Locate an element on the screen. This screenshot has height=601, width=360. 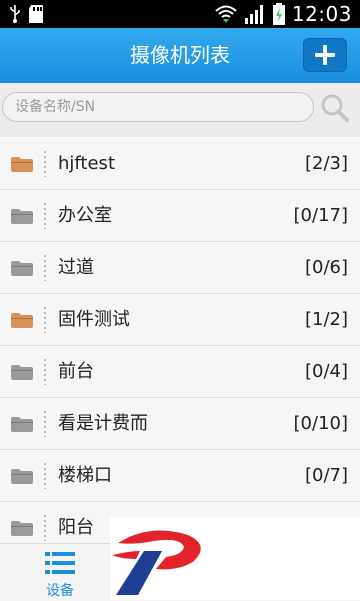
list-item: 前台 [0/4] is located at coordinates (180, 372).